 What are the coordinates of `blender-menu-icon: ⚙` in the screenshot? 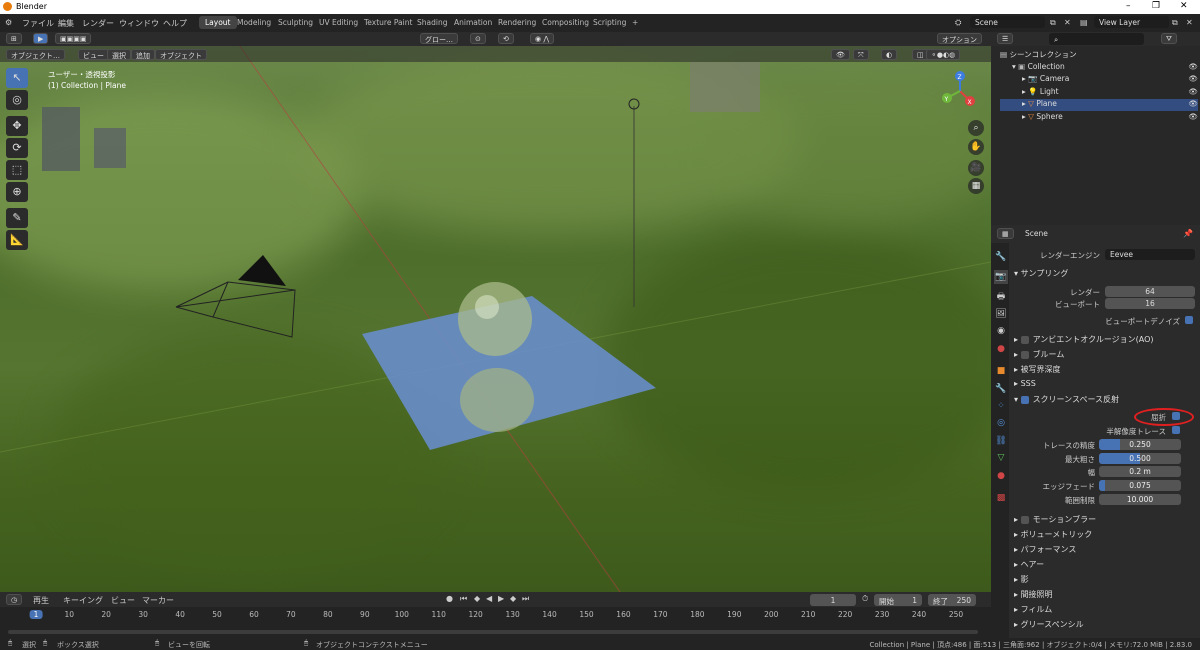 It's located at (8, 22).